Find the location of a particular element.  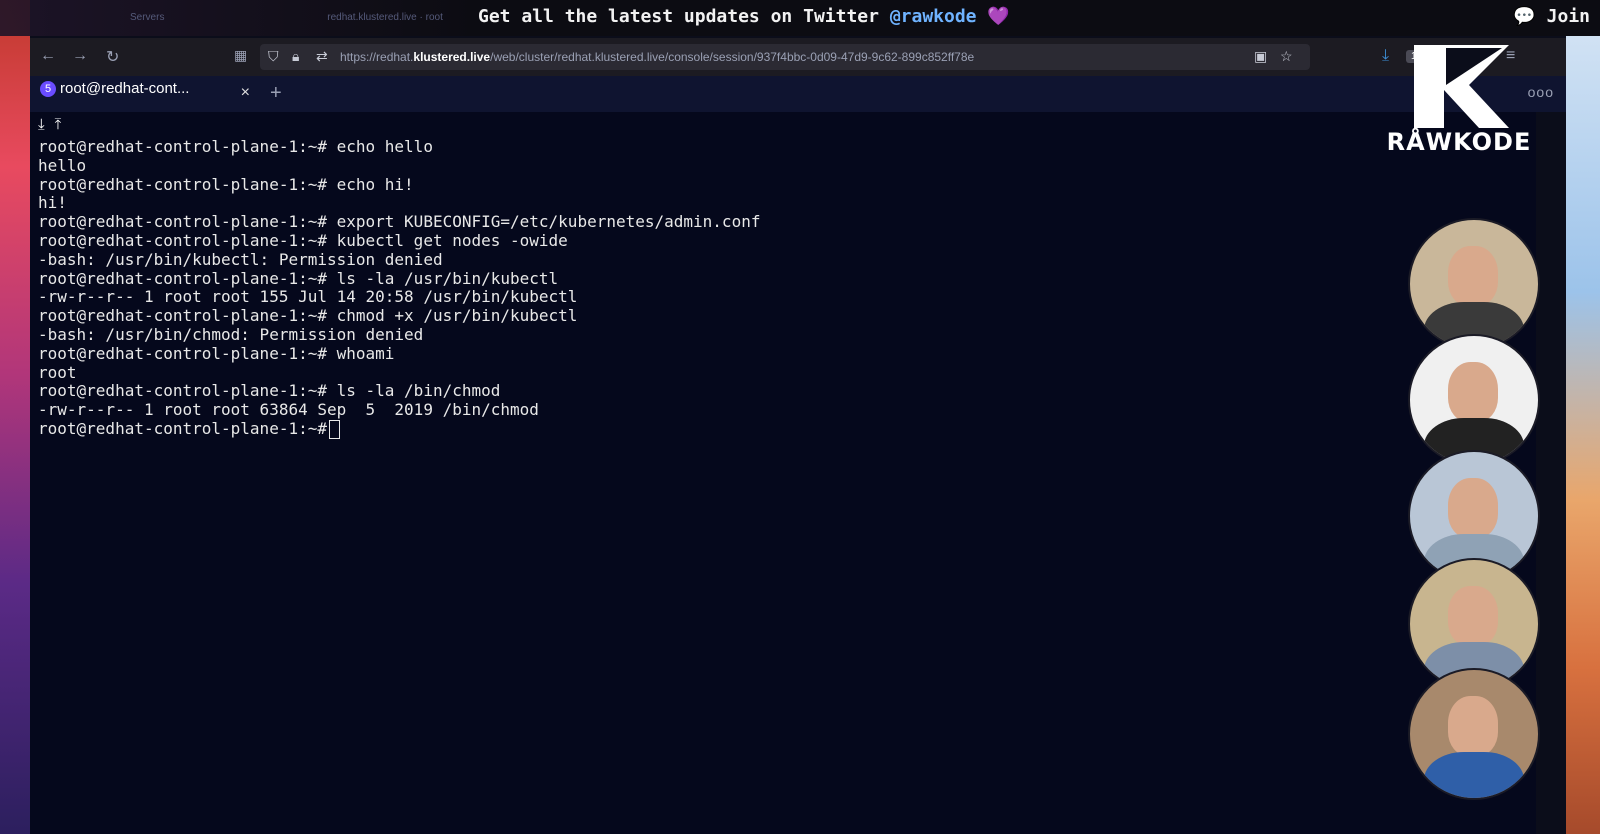

qr-code-icon: ▣ is located at coordinates (1260, 56).